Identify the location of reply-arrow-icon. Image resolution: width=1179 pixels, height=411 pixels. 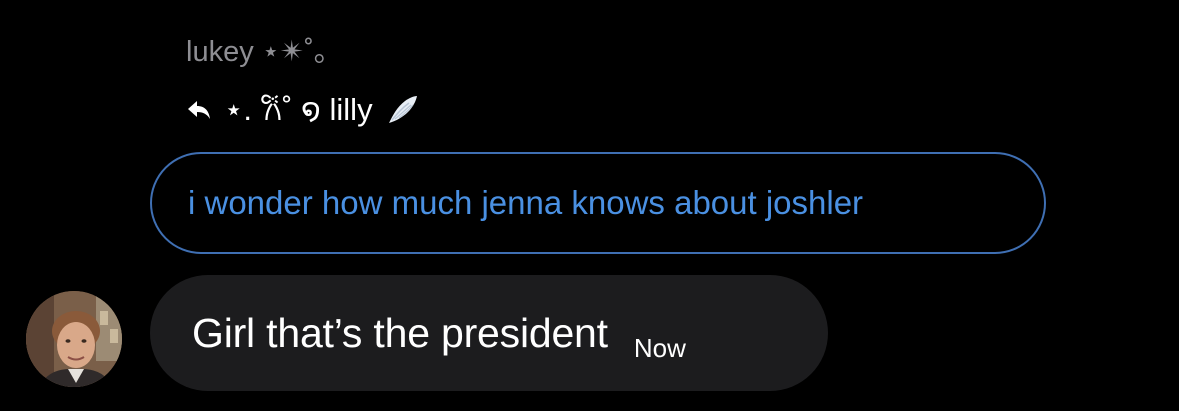
(199, 110).